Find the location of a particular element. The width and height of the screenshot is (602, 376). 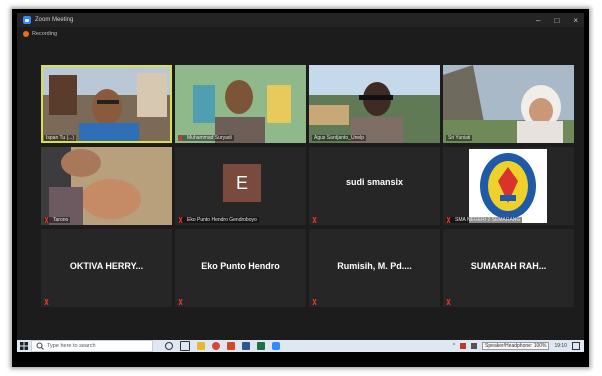

maximize-button: □ is located at coordinates (556, 20).